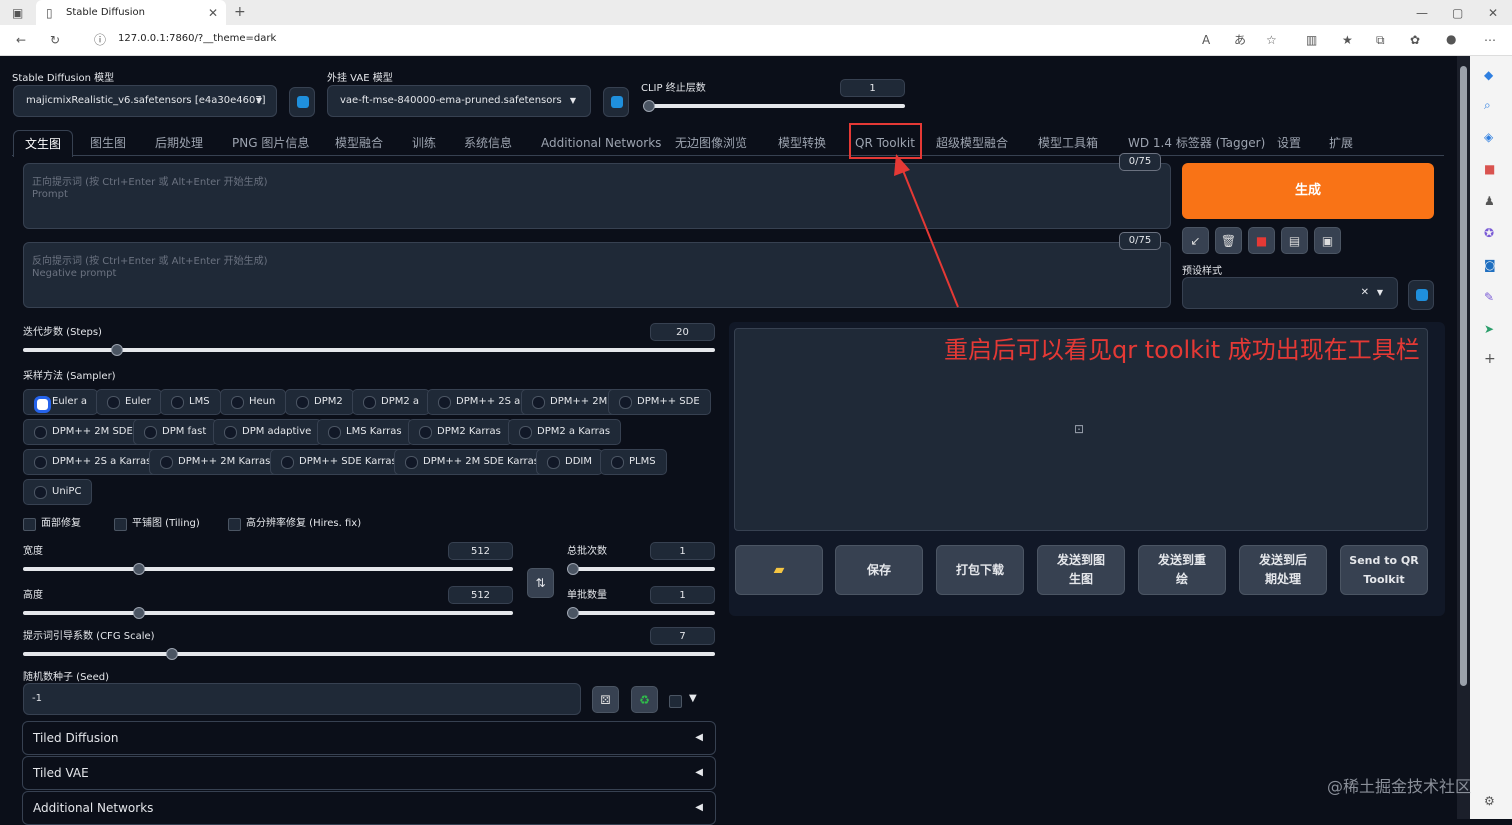  Describe the element at coordinates (1415, 40) in the screenshot. I see `extensions-icon: ✿` at that location.